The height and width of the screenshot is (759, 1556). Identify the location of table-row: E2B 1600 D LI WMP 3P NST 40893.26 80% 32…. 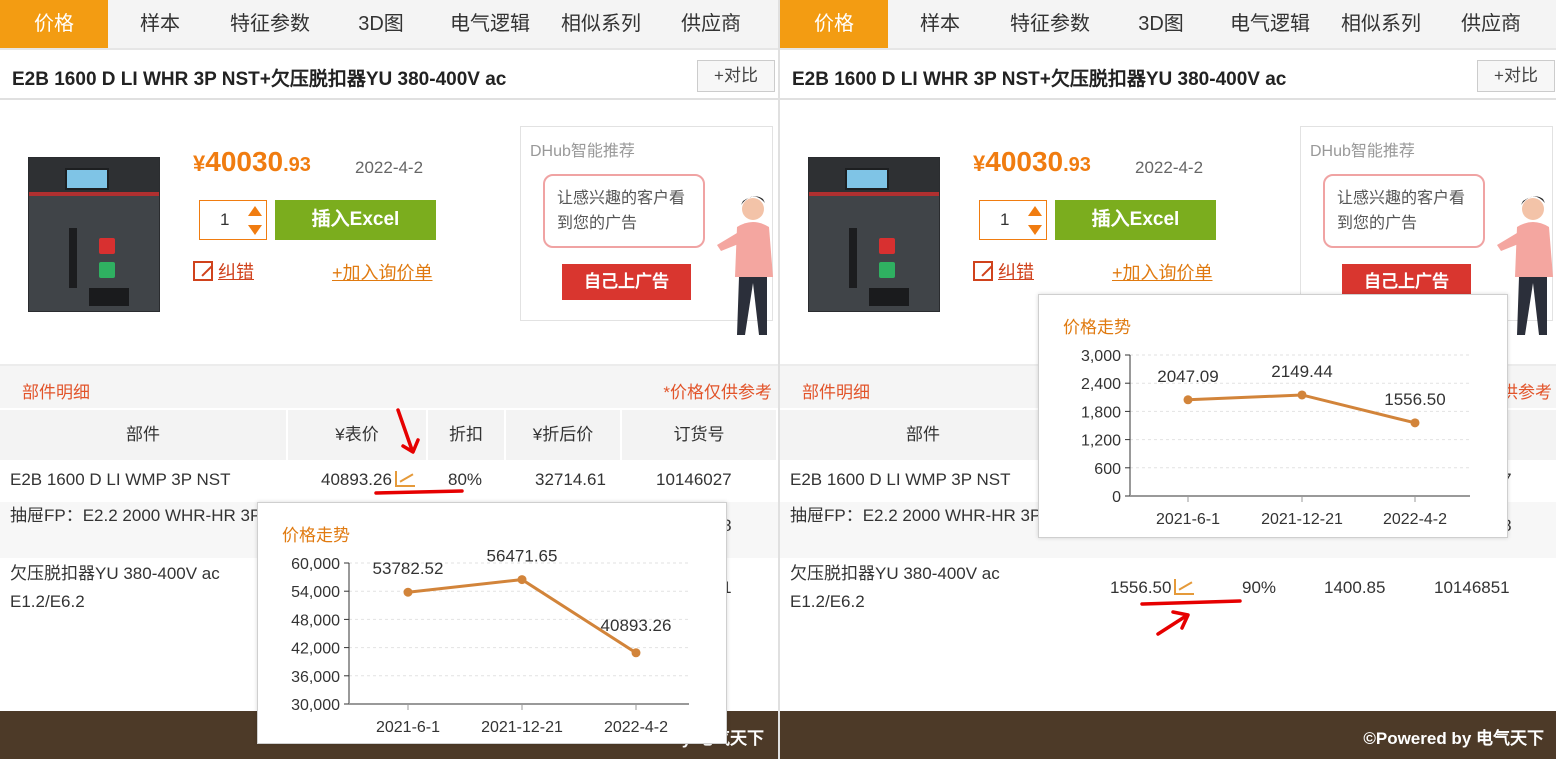
(371, 479).